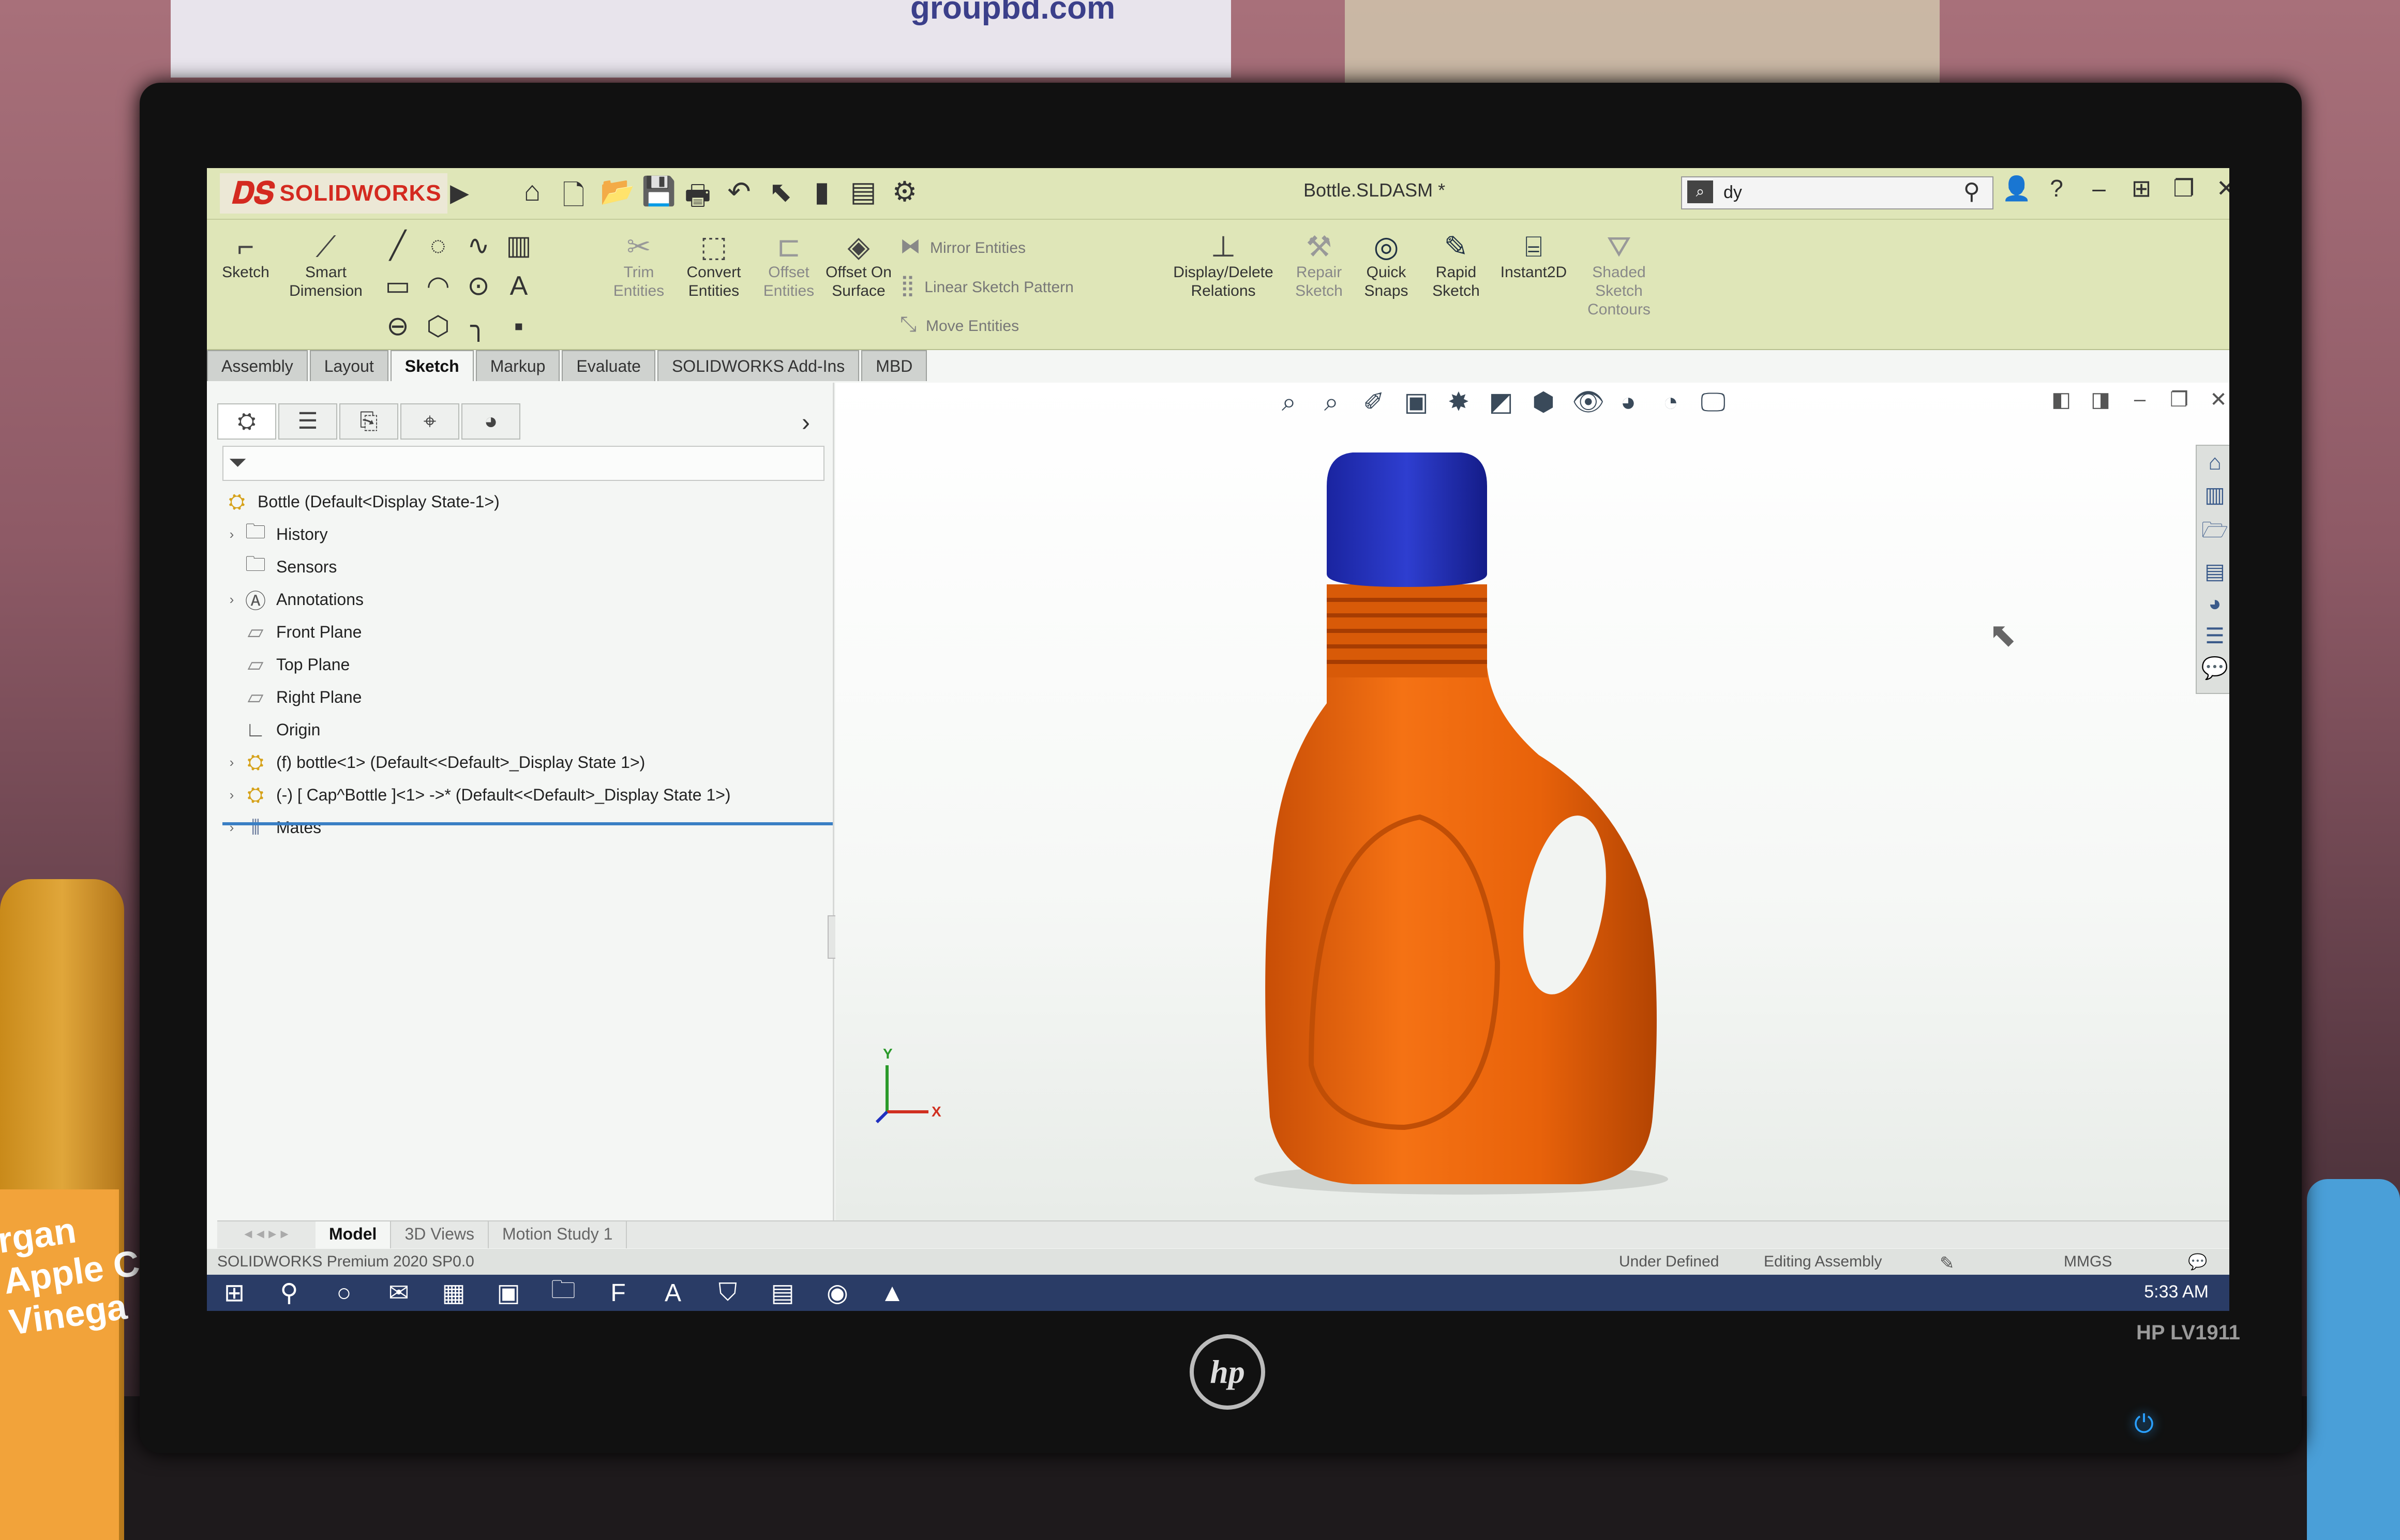 The image size is (2400, 1540). What do you see at coordinates (1456, 265) in the screenshot?
I see `rapid-sketch-button: ✎ Rapid Sketch` at bounding box center [1456, 265].